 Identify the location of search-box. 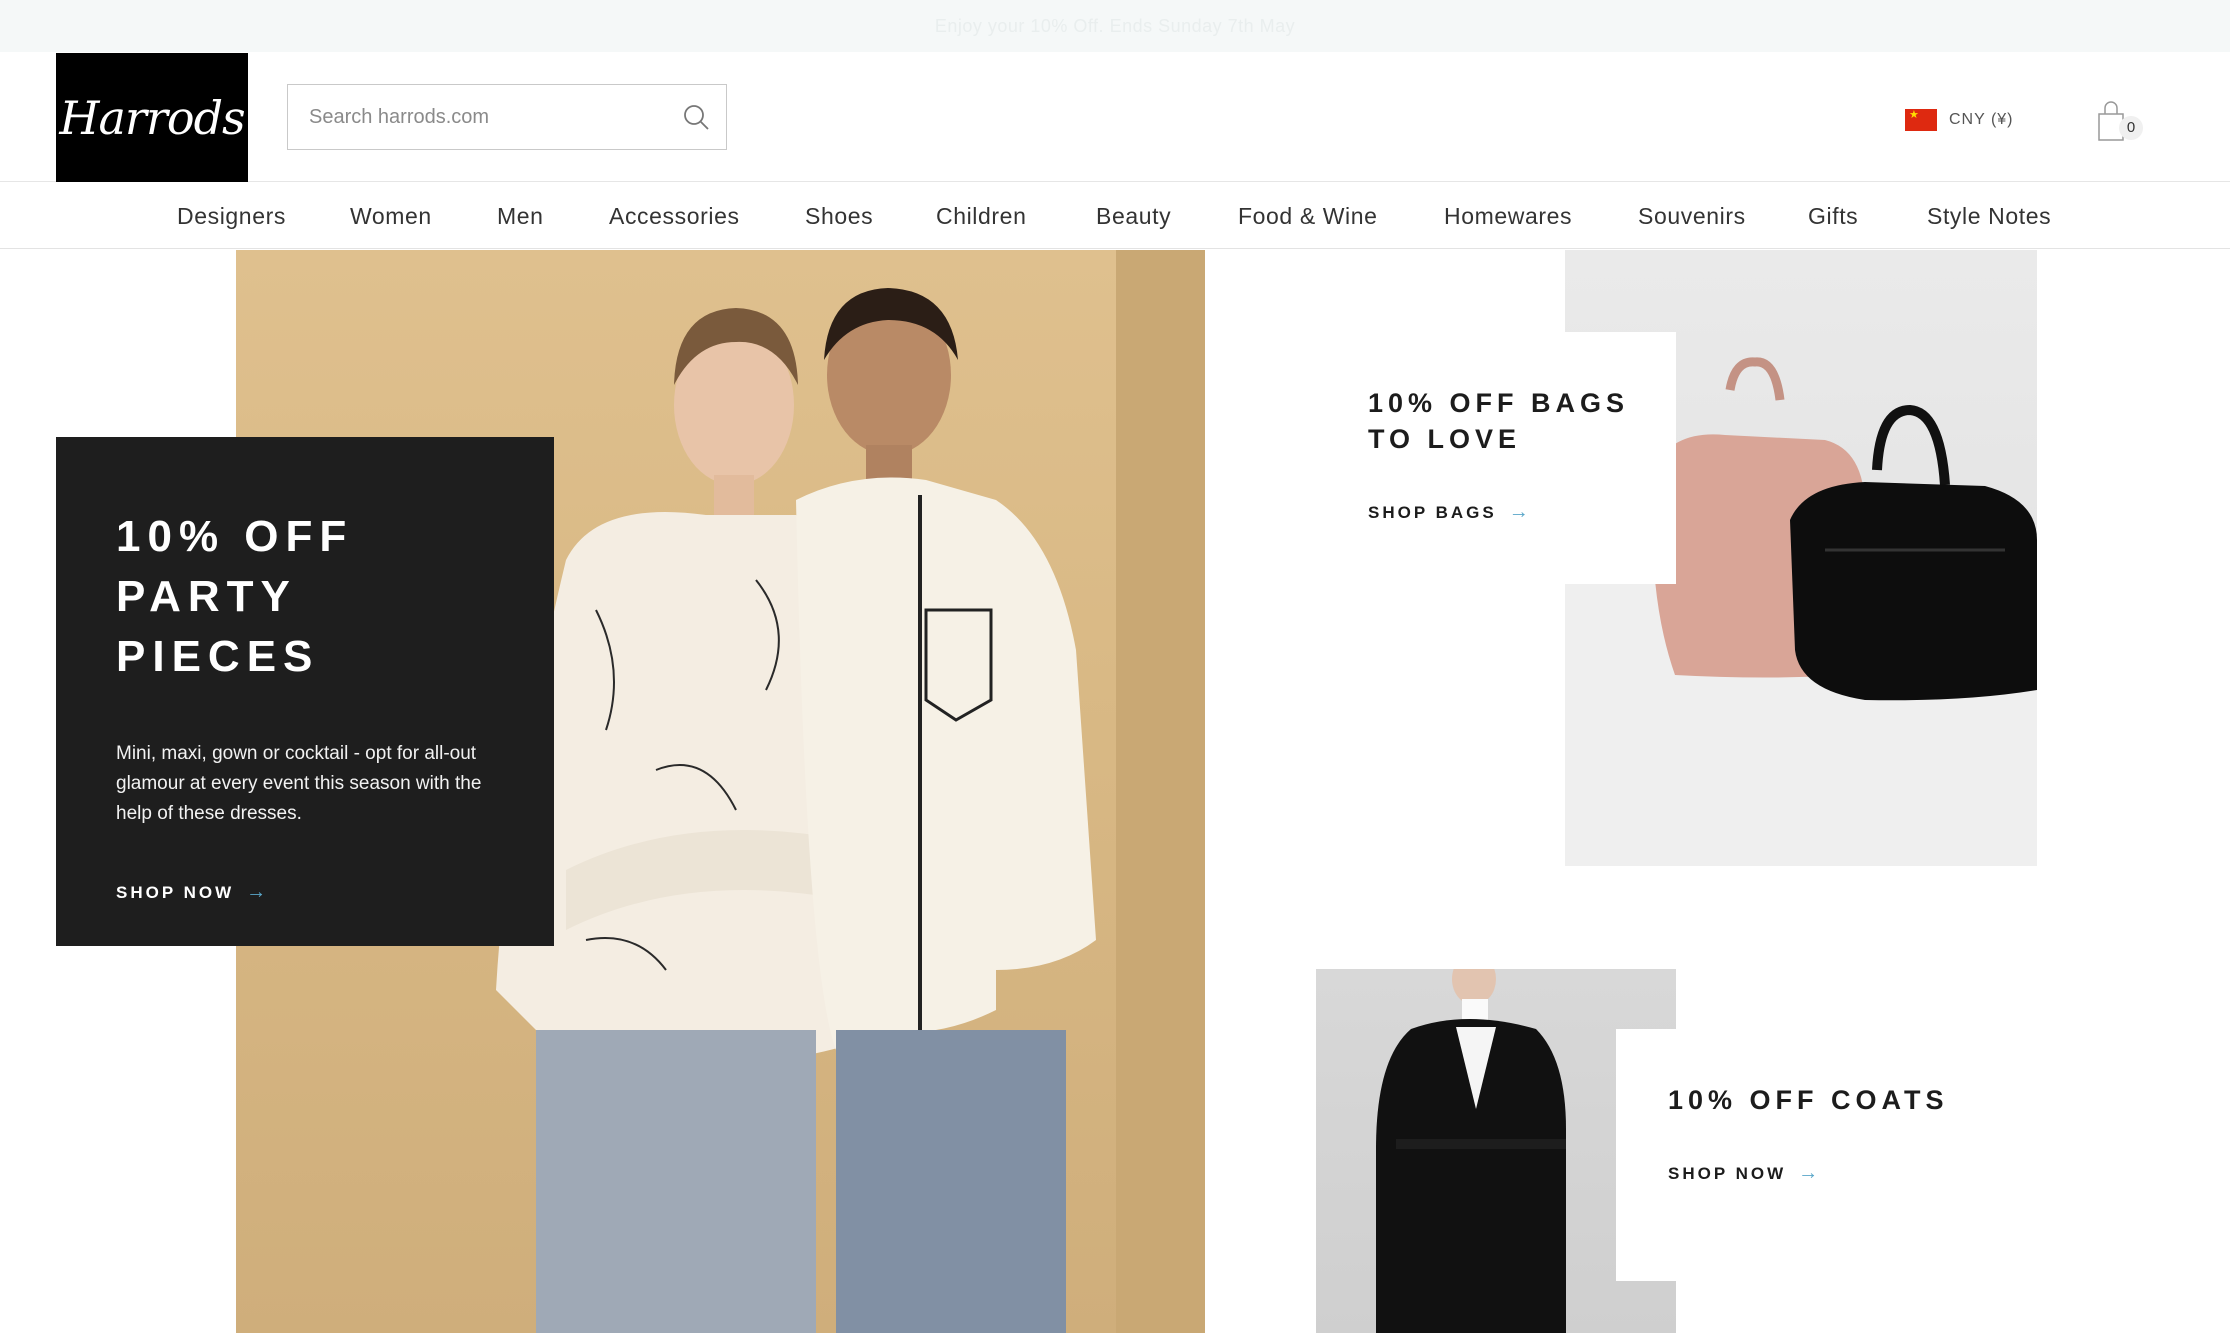
(507, 117).